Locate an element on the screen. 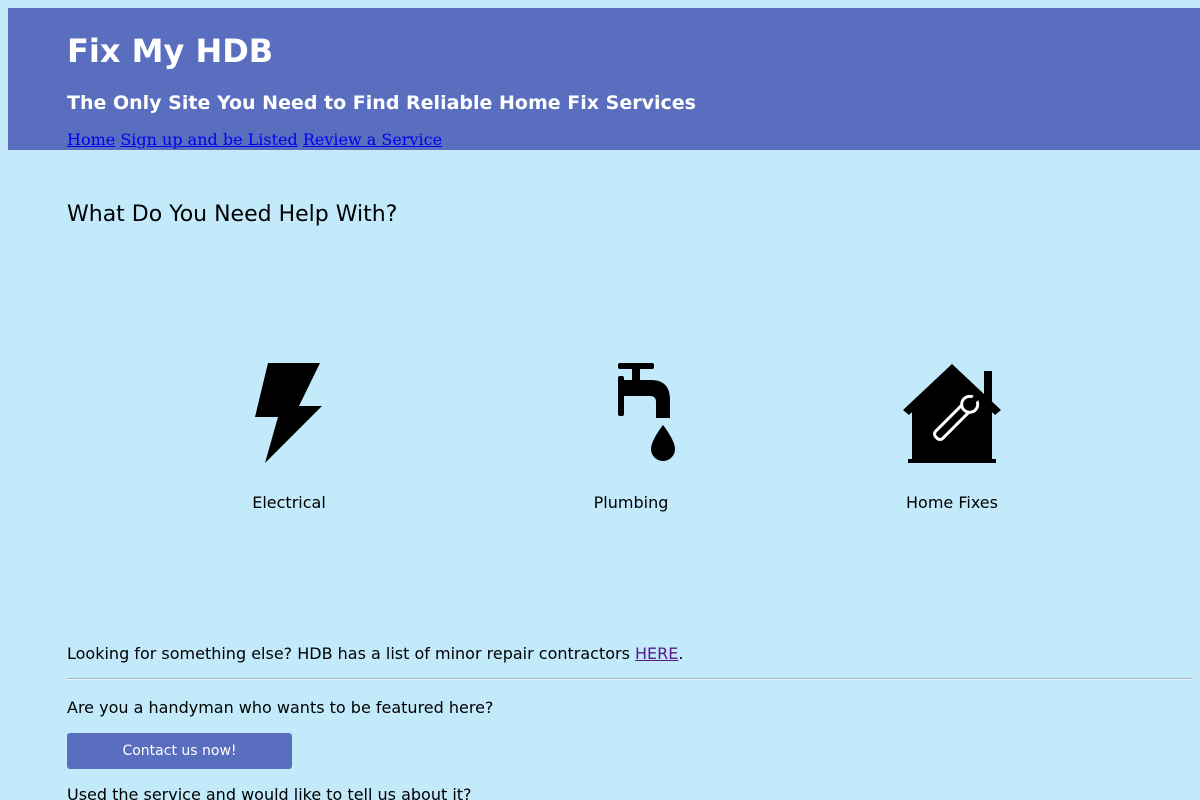 Image resolution: width=1200 pixels, height=800 pixels. service-label-home-fixes: Home Fixes is located at coordinates (952, 502).